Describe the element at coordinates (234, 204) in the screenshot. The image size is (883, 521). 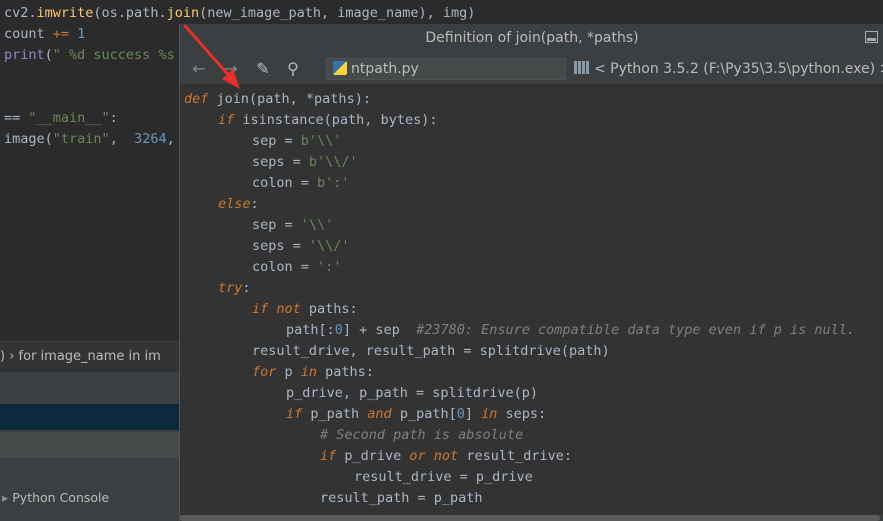
I see `code-token: else` at that location.